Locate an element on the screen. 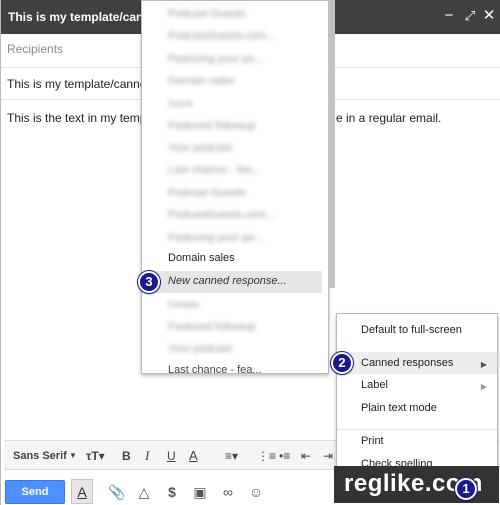 This screenshot has height=505, width=500. text-color-icon: A is located at coordinates (193, 456).